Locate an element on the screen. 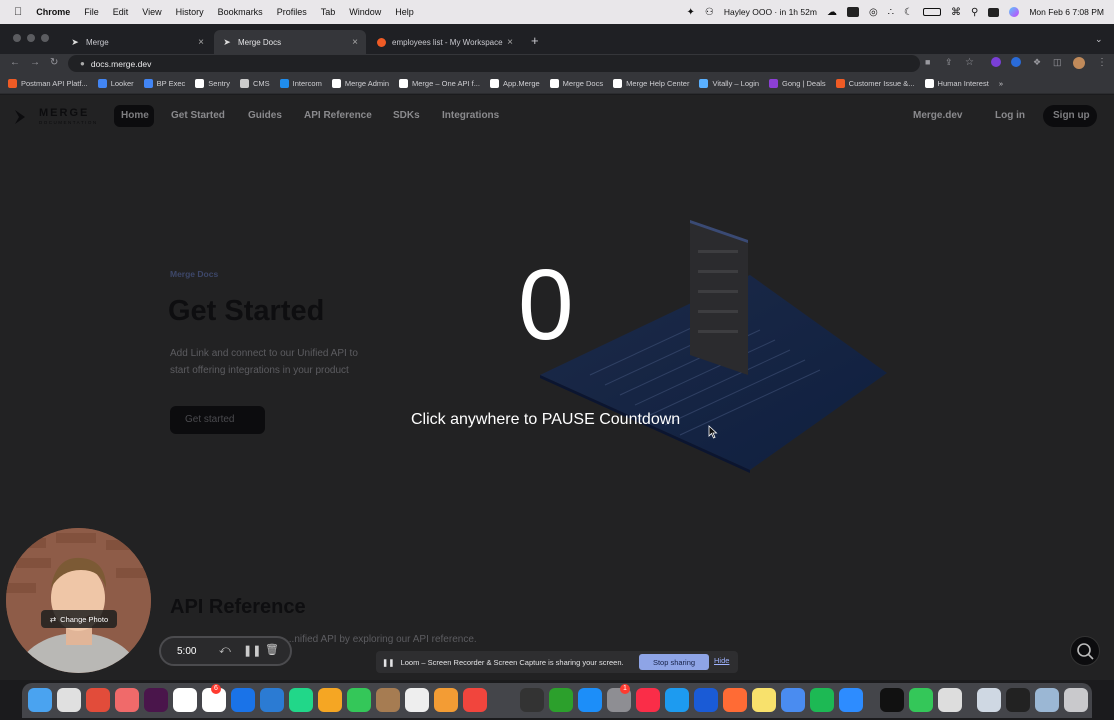  siri-icon is located at coordinates (1014, 12).